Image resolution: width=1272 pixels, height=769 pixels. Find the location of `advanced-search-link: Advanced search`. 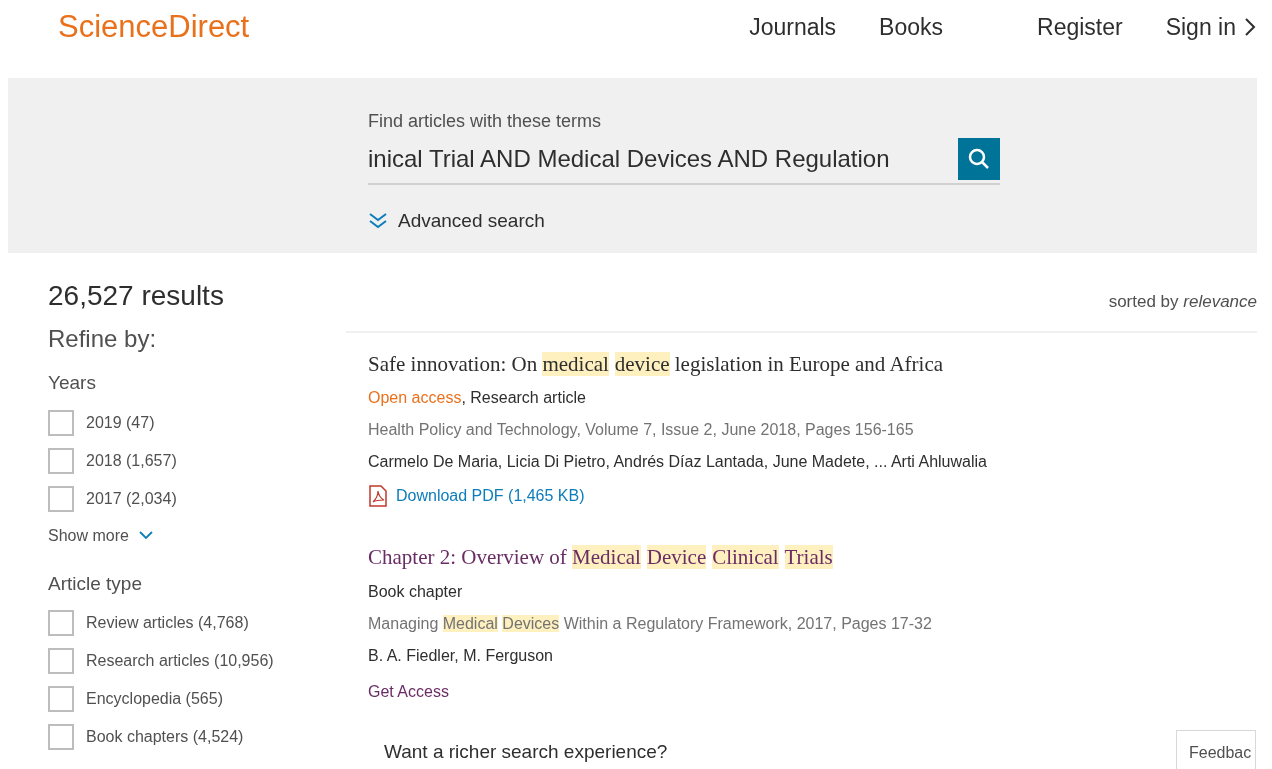

advanced-search-link: Advanced search is located at coordinates (471, 221).